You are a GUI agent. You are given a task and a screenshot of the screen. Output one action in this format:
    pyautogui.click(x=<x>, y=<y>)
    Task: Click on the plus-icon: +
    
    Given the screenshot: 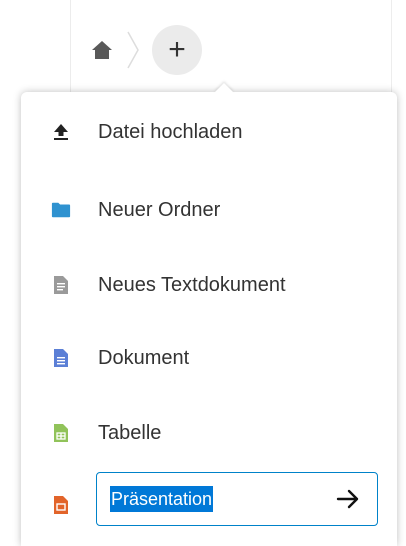 What is the action you would take?
    pyautogui.click(x=177, y=49)
    